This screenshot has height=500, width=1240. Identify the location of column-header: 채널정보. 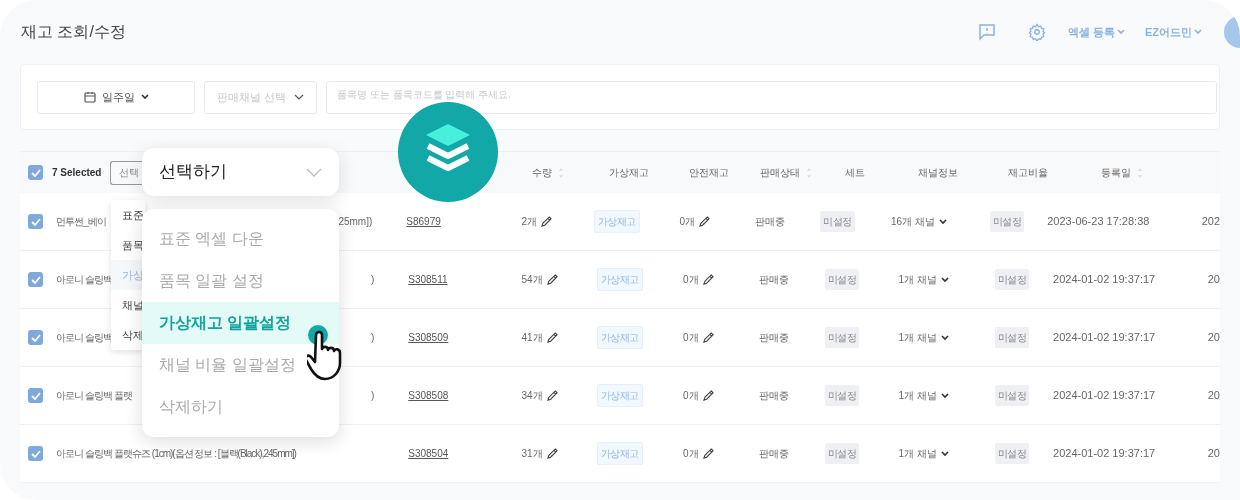
(938, 173).